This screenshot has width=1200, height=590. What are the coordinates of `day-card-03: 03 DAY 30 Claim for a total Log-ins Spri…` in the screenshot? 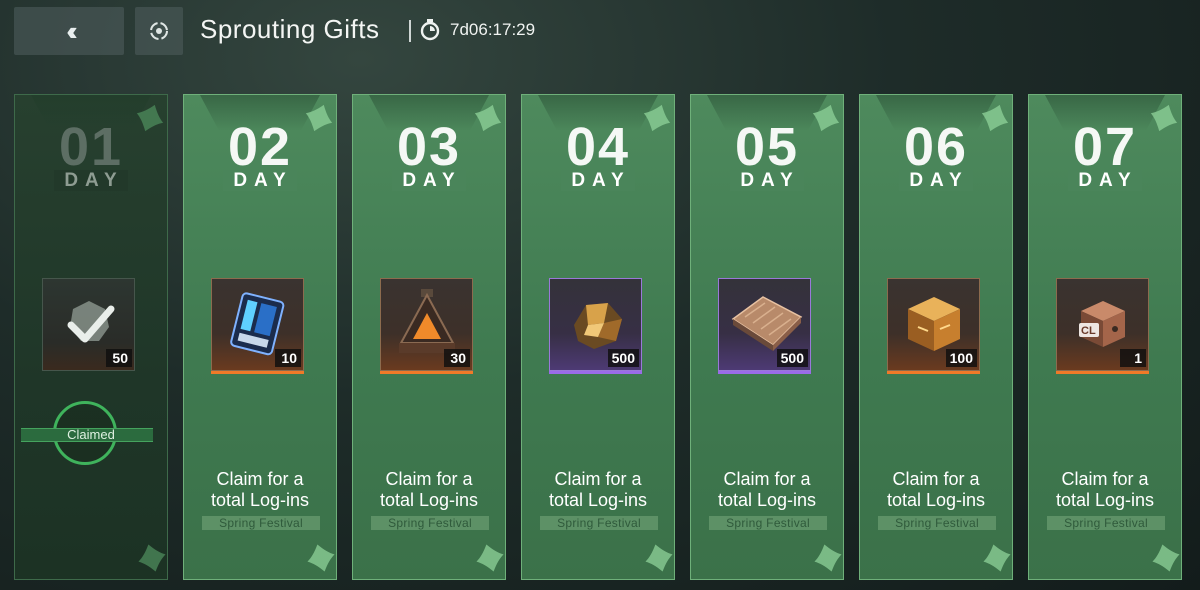 It's located at (429, 337).